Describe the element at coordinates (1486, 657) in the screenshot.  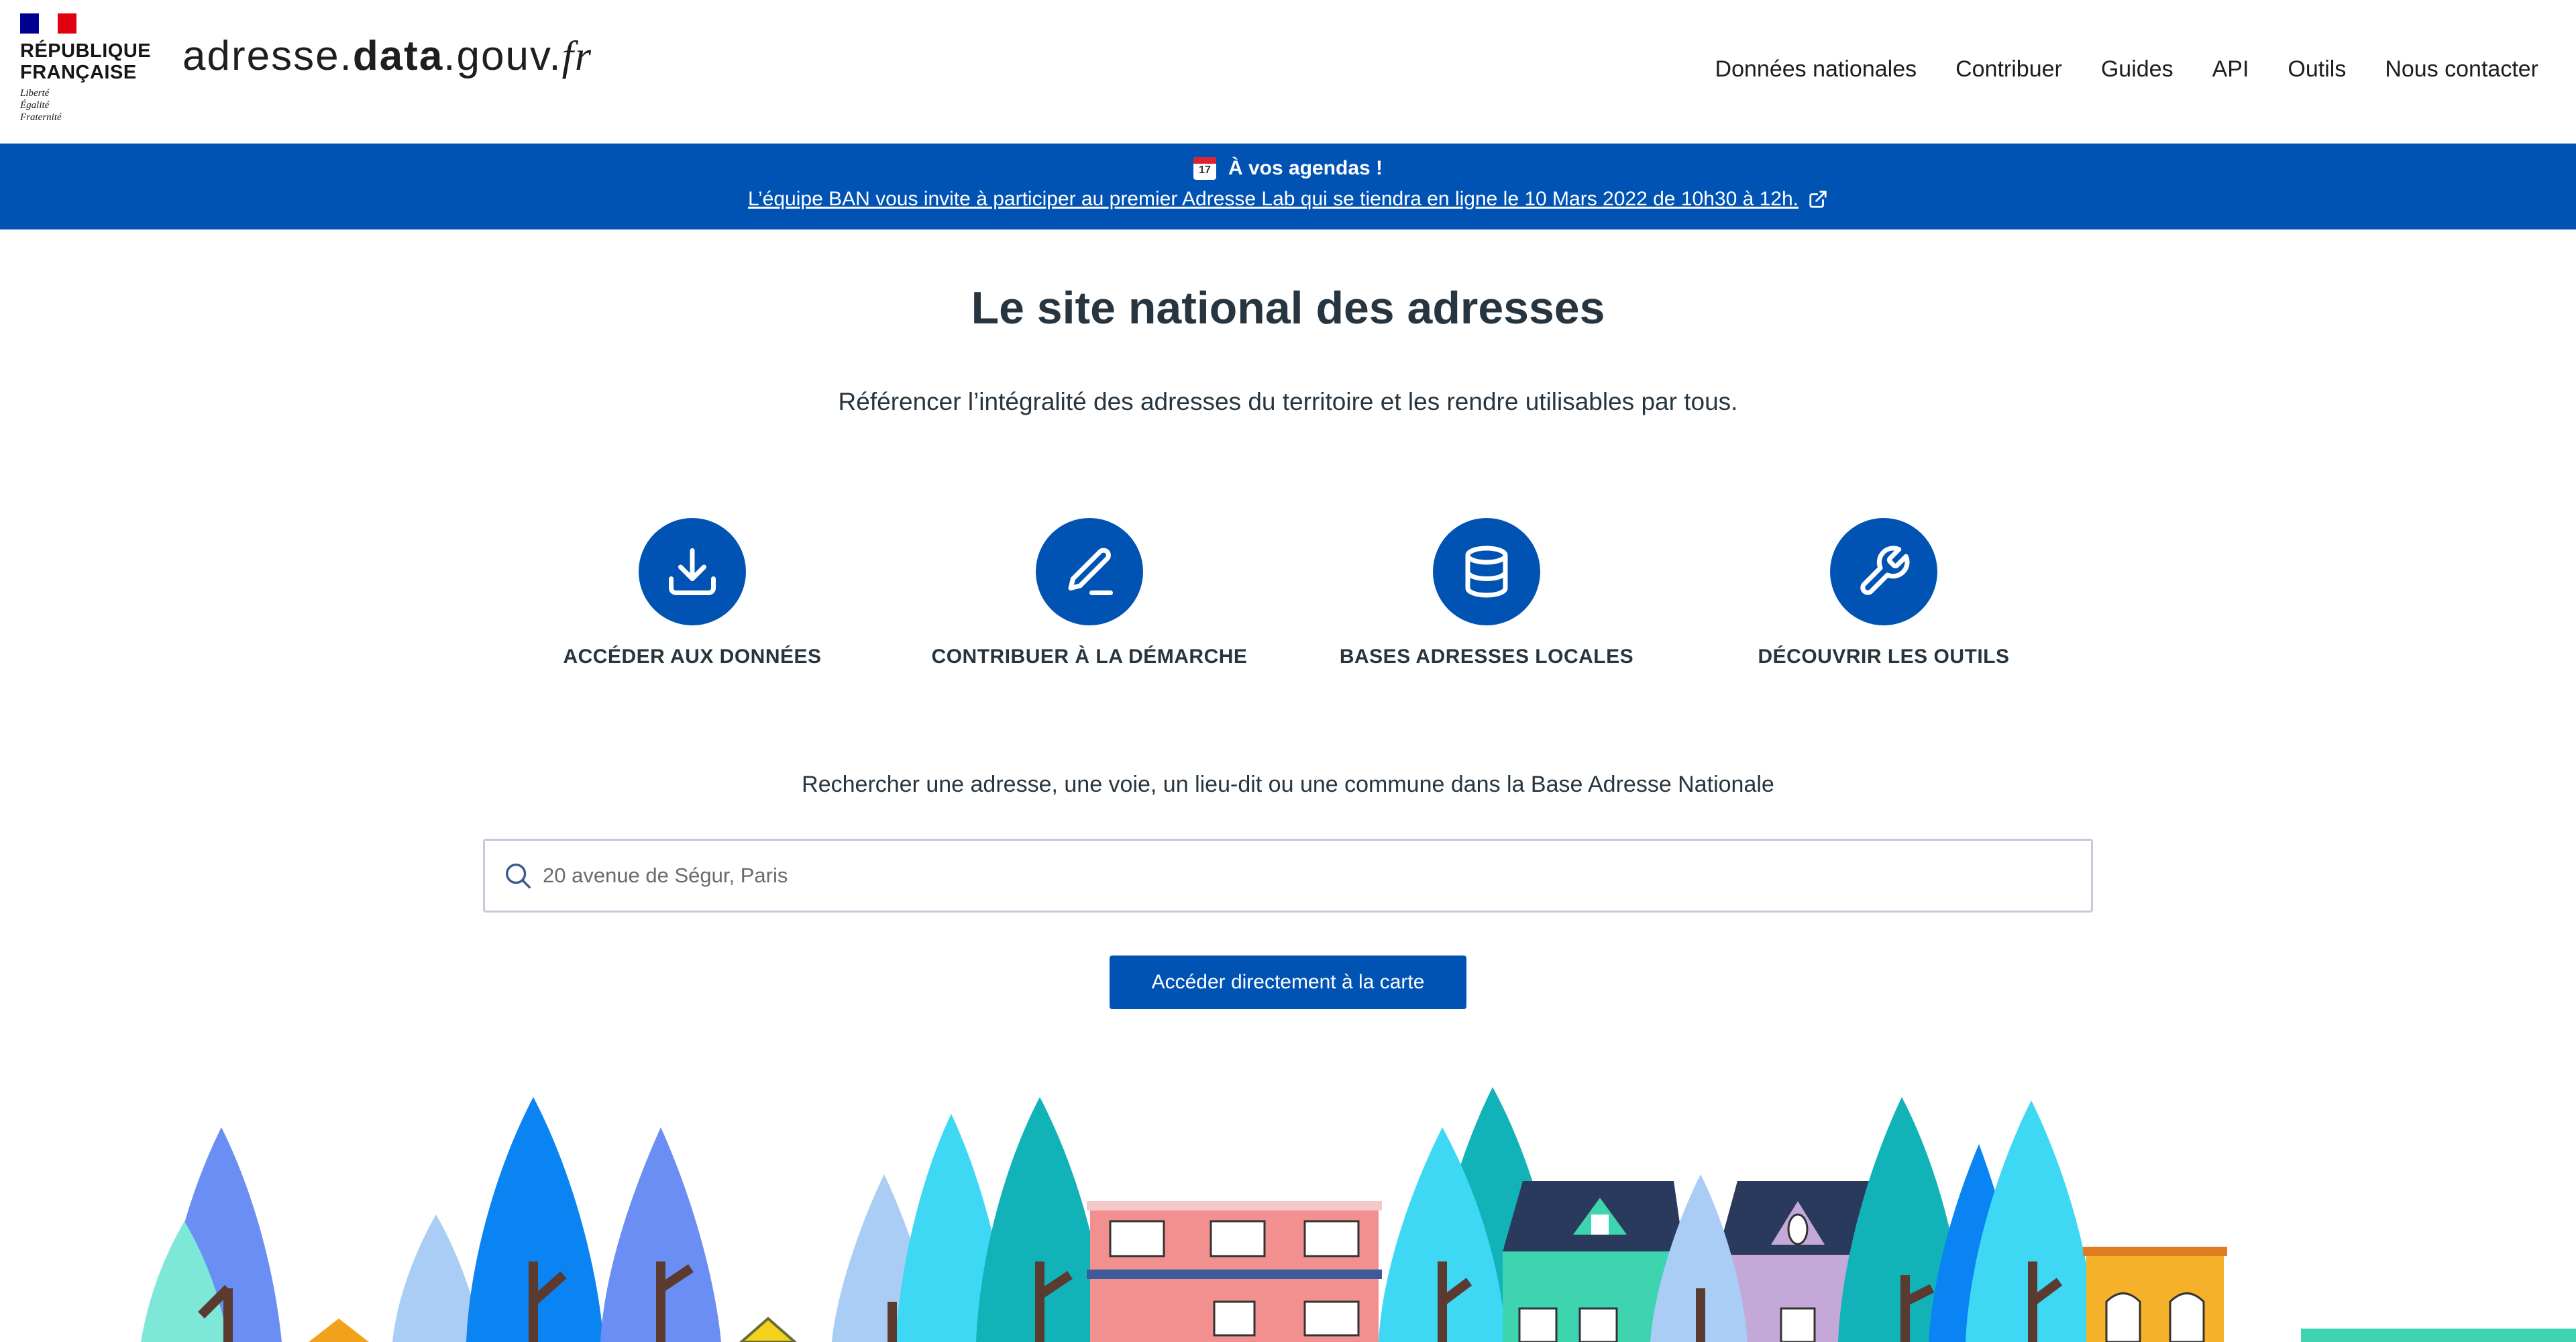
I see `shortcut-label: BASES ADRESSES LOCALES` at that location.